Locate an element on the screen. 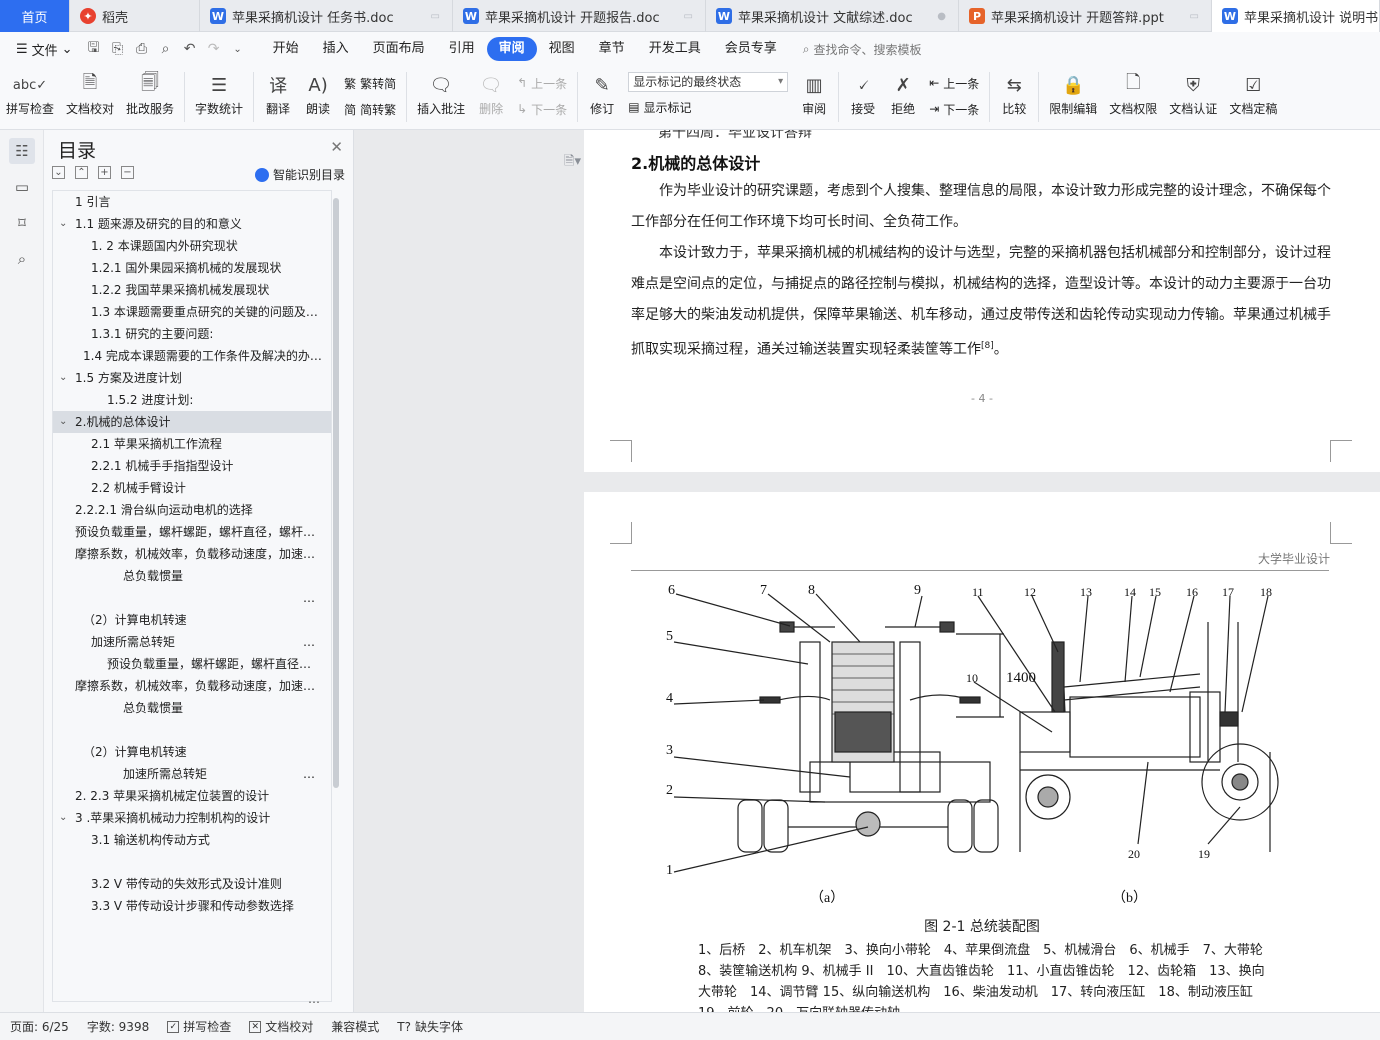 The image size is (1380, 1040). undo-icon: ↶ is located at coordinates (190, 49).